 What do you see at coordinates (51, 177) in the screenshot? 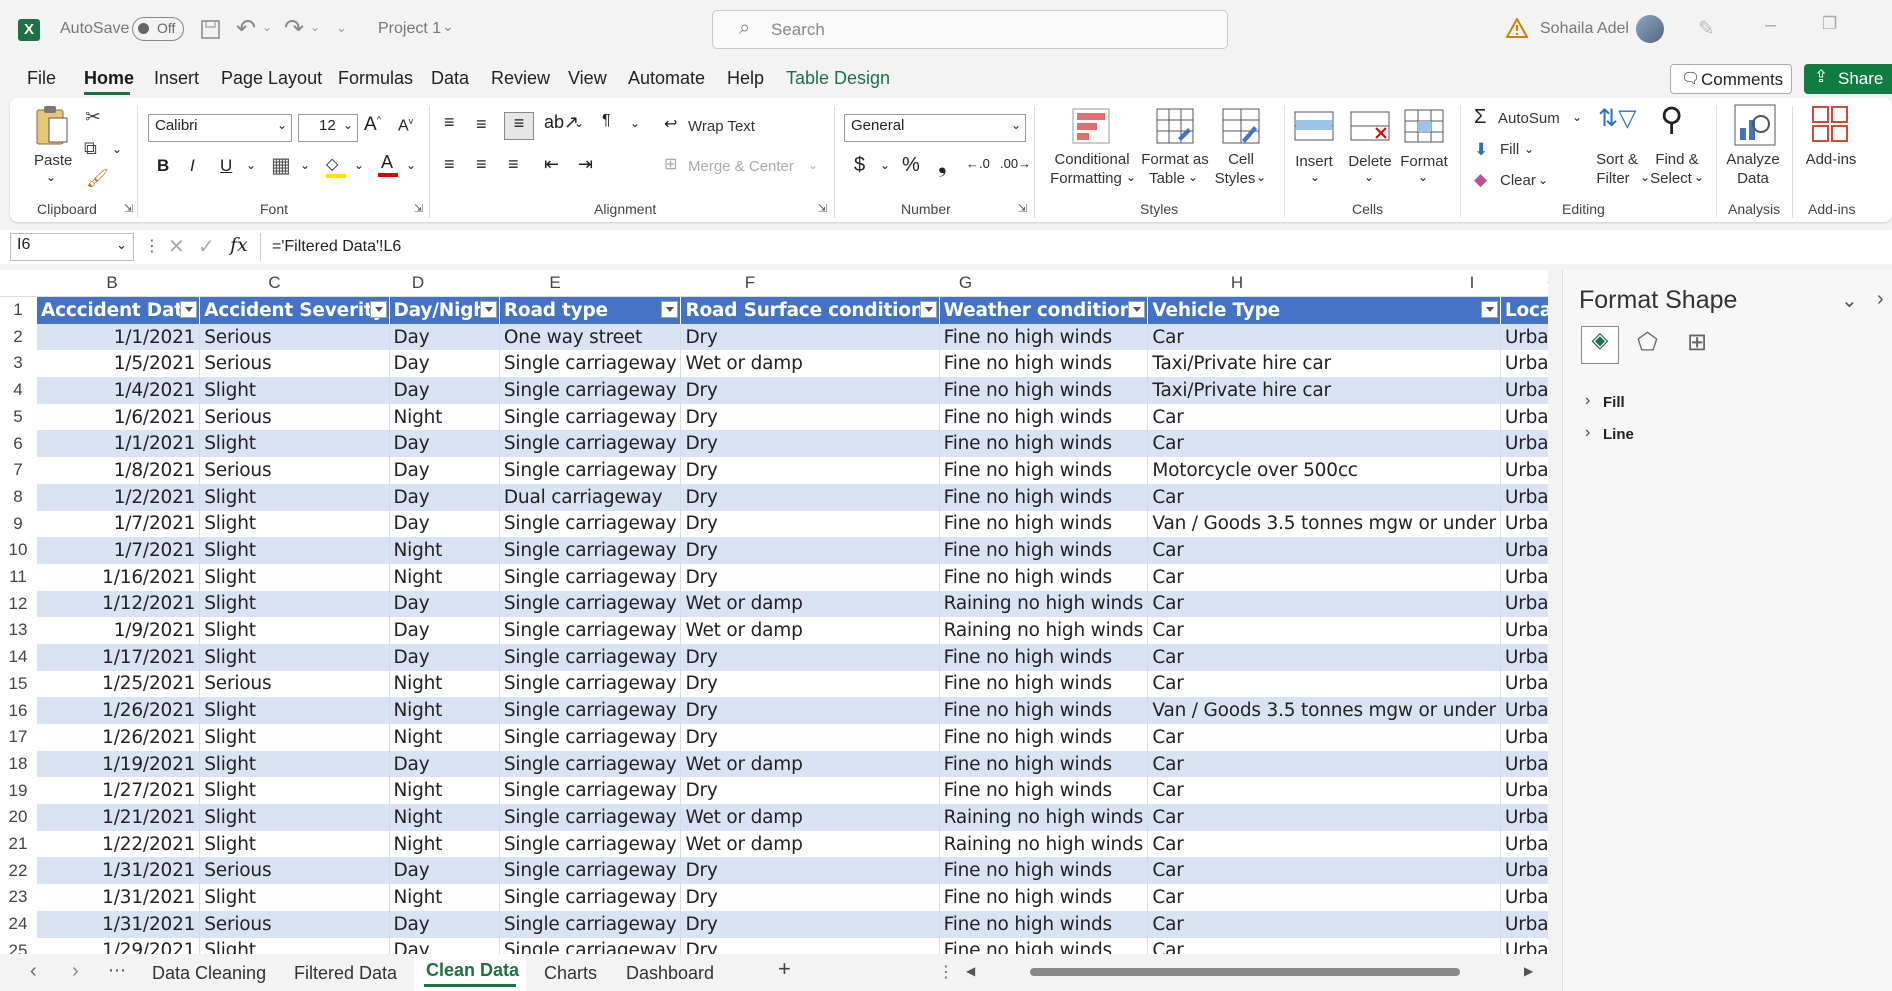
I see `paste-dropdown-icon: ⌄` at bounding box center [51, 177].